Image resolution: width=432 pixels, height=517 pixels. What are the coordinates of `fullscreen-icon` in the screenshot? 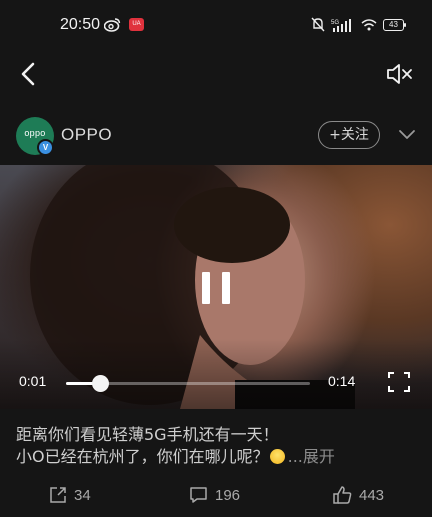 It's located at (399, 382).